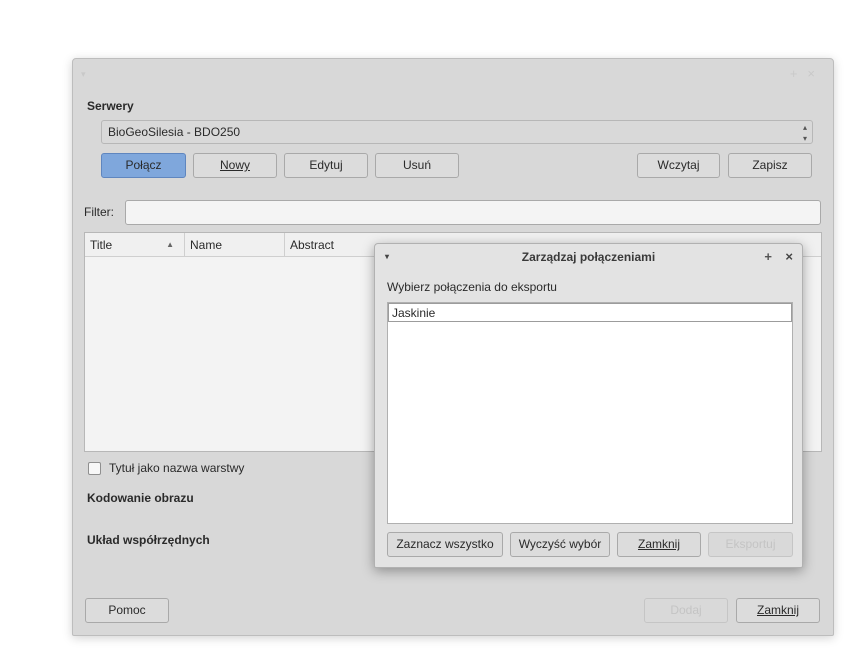  What do you see at coordinates (170, 244) in the screenshot?
I see `sort-ascending-icon: ▲` at bounding box center [170, 244].